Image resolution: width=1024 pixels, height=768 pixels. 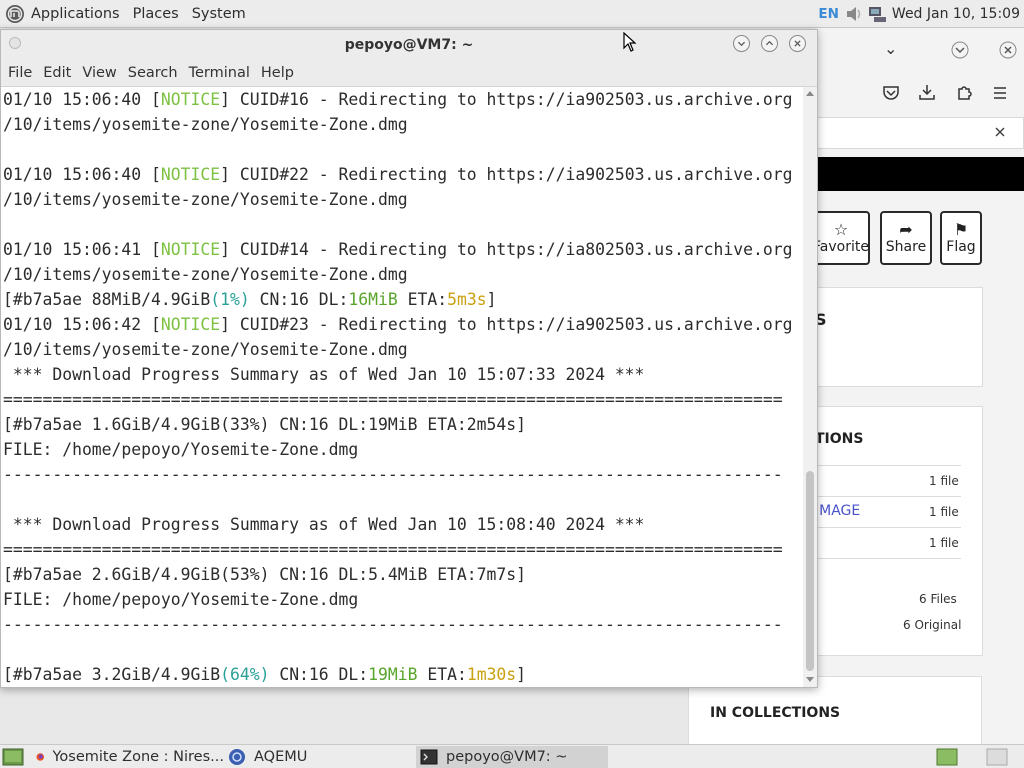 What do you see at coordinates (1000, 132) in the screenshot?
I see `clear-icon` at bounding box center [1000, 132].